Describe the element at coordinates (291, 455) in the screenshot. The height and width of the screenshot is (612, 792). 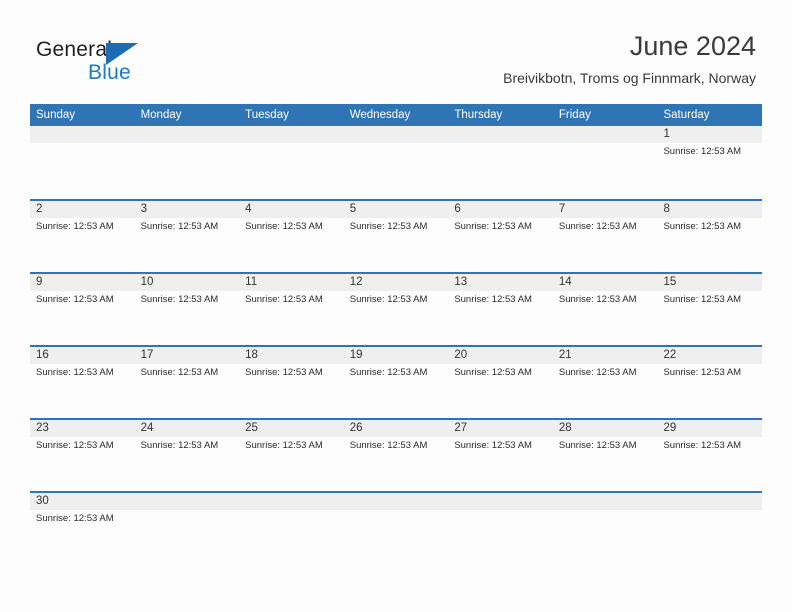
I see `day-cell: 25 Sunrise: 12:53 AM` at that location.